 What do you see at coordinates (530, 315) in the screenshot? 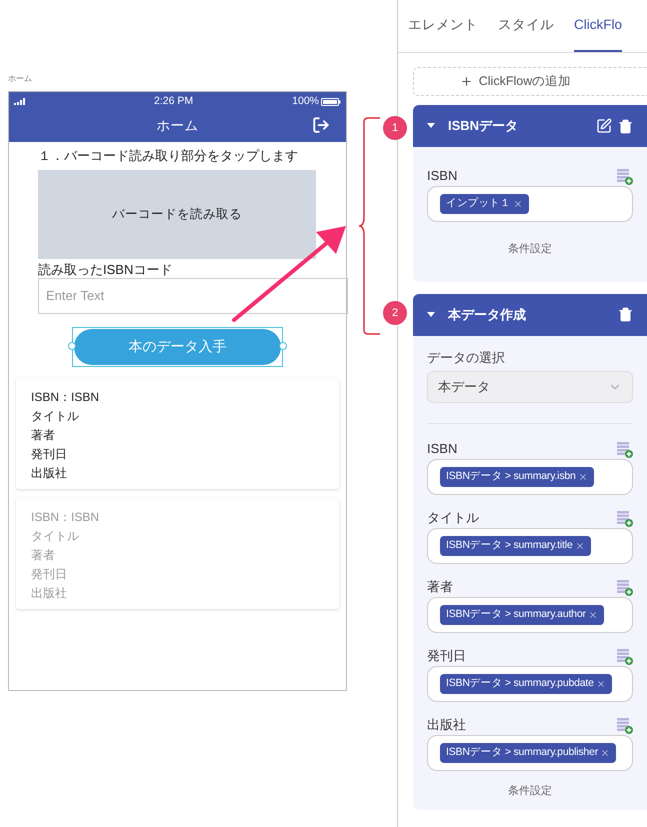
I see `flow-header: 本データ作成` at bounding box center [530, 315].